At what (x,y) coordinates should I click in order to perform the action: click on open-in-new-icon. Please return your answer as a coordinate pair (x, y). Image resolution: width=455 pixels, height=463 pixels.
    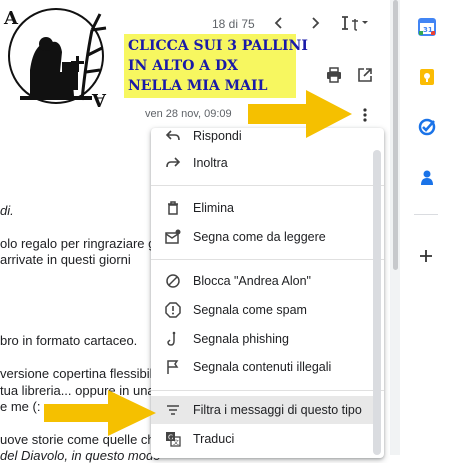
    Looking at the image, I should click on (365, 75).